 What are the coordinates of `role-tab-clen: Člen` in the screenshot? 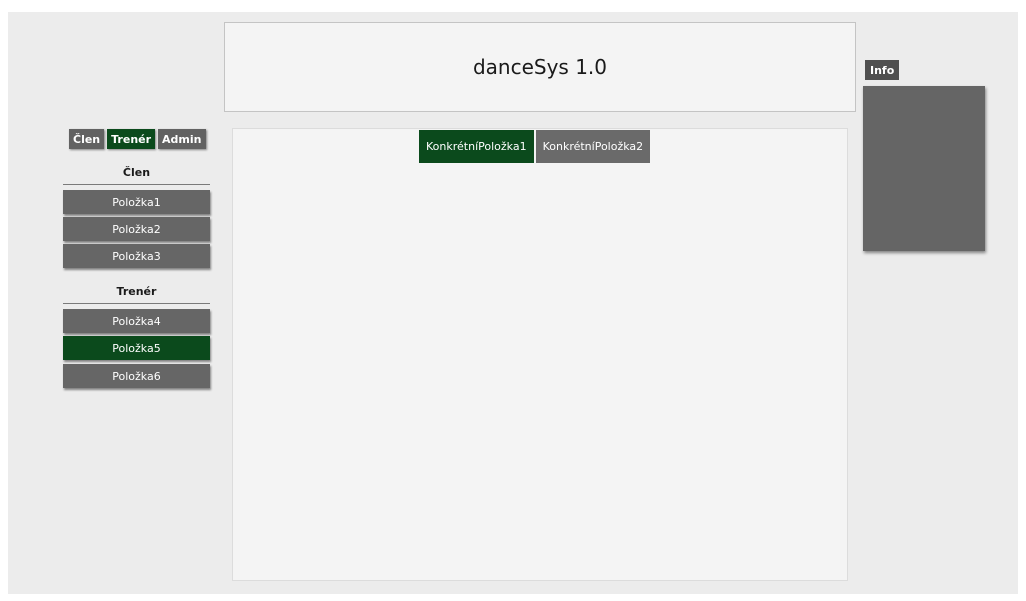 It's located at (87, 139).